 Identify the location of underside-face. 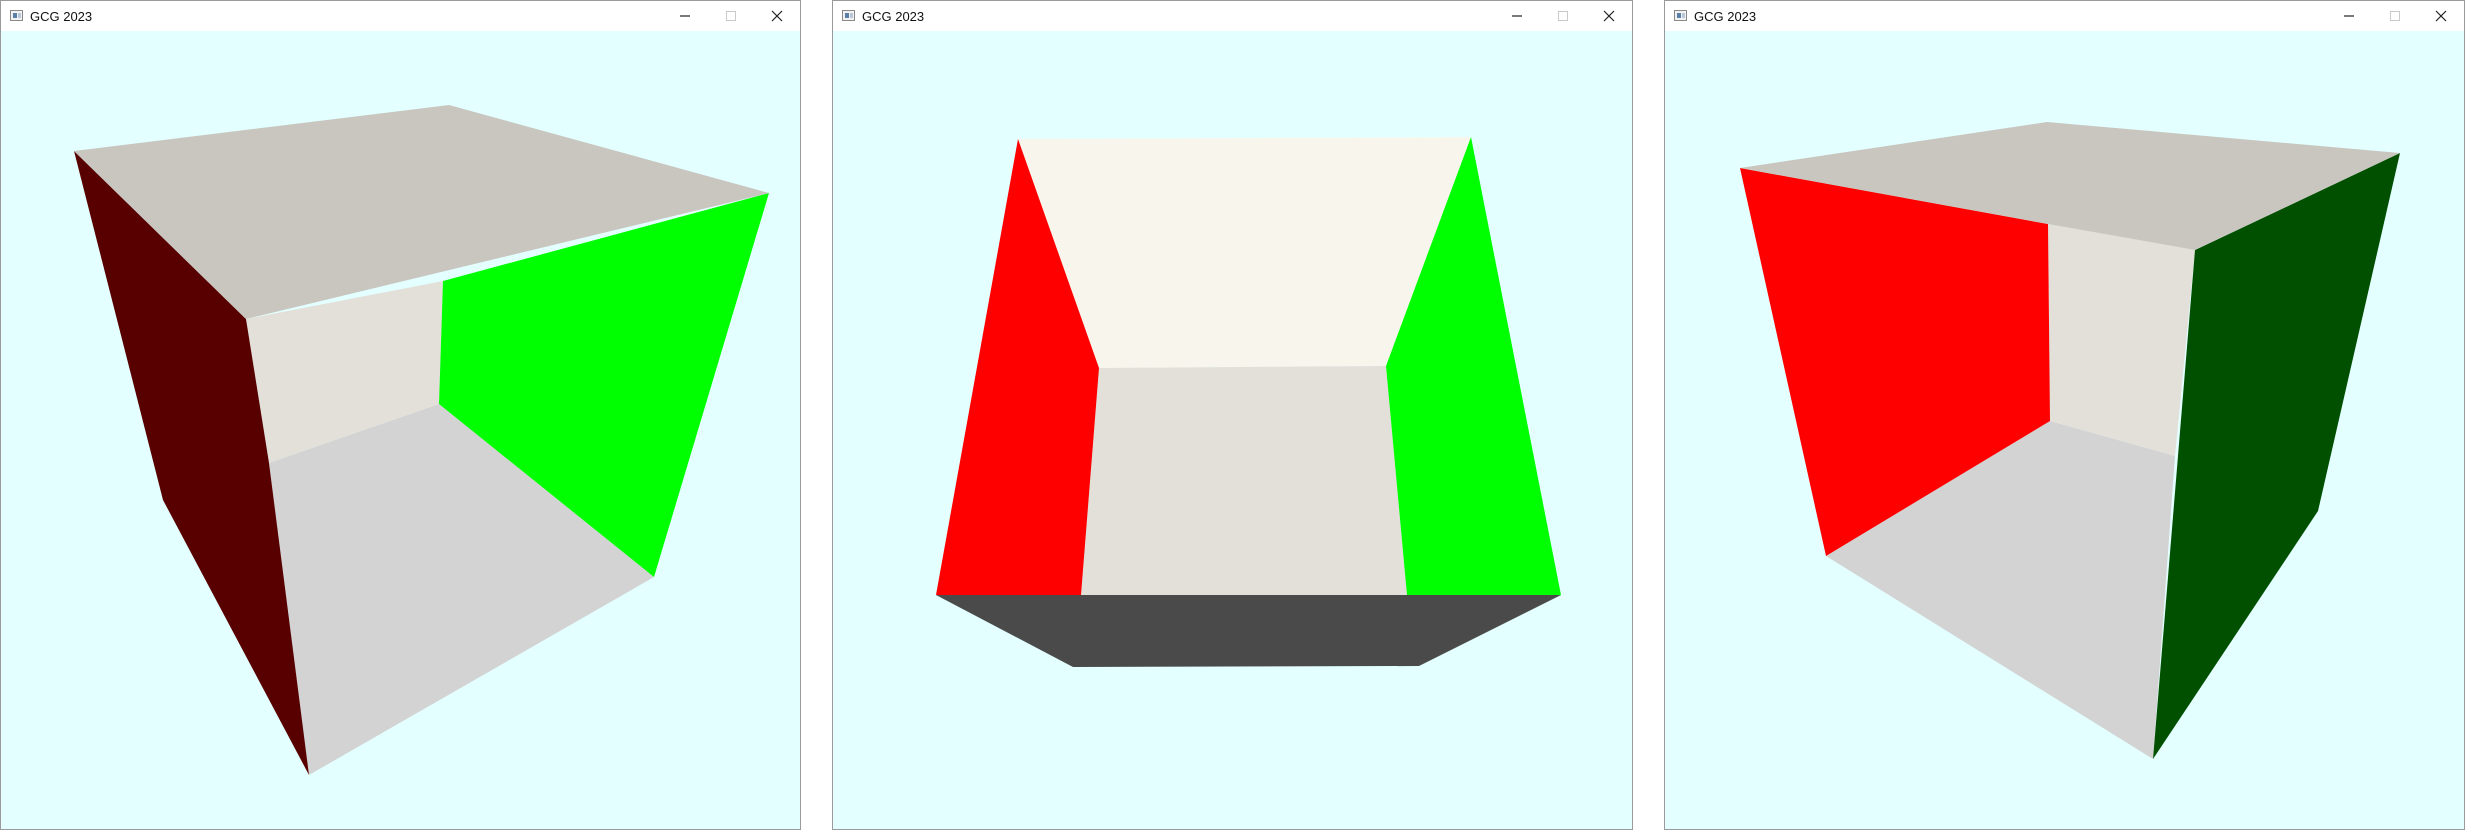
(1248, 631).